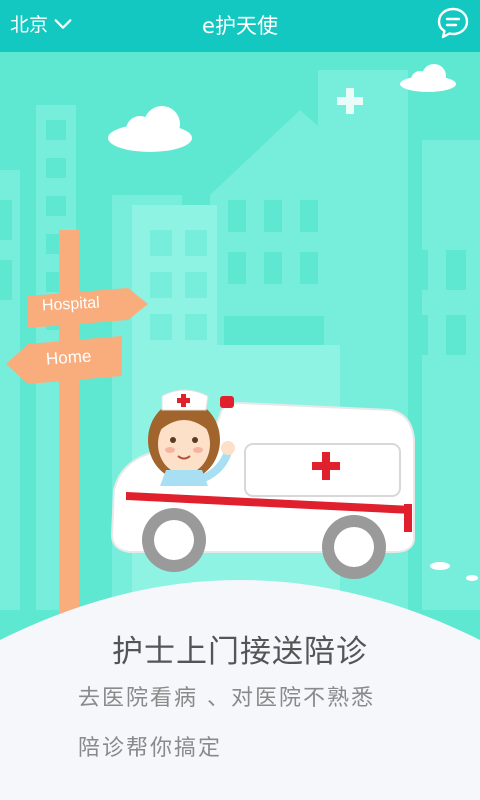 The width and height of the screenshot is (480, 800). What do you see at coordinates (68, 357) in the screenshot?
I see `sign-home: Home` at bounding box center [68, 357].